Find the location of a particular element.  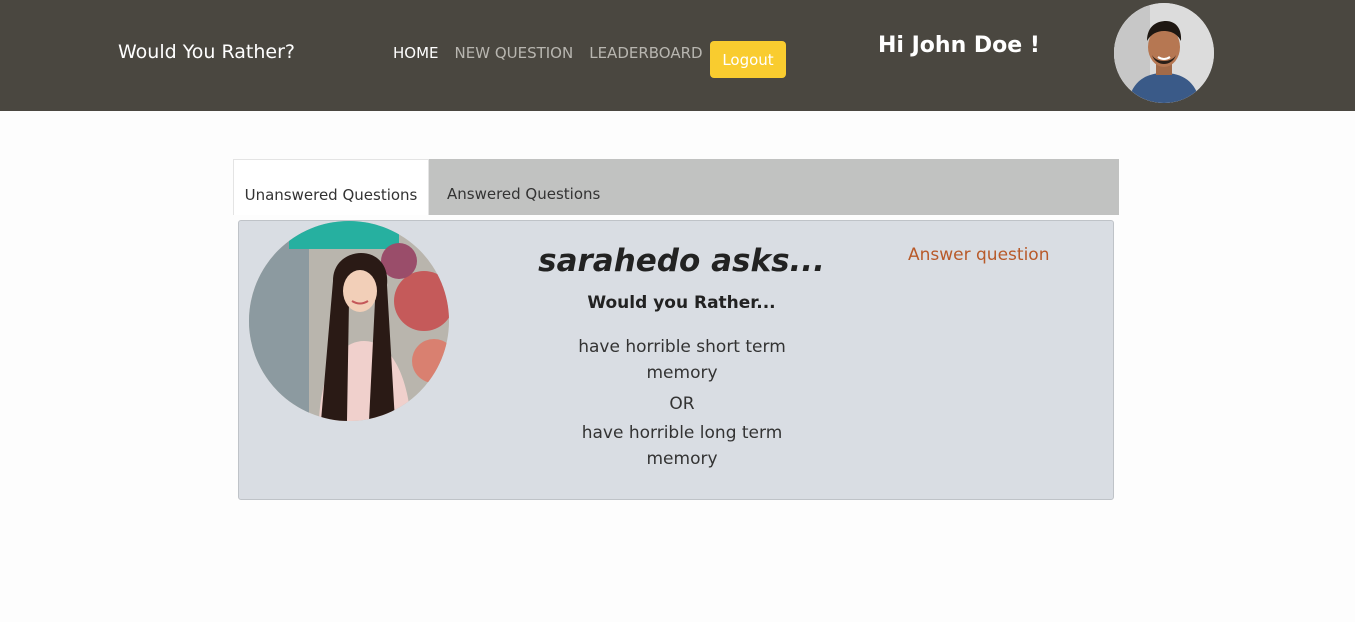

nav-links: HOME NEW QUESTION LEADERBOARD is located at coordinates (556, 53).